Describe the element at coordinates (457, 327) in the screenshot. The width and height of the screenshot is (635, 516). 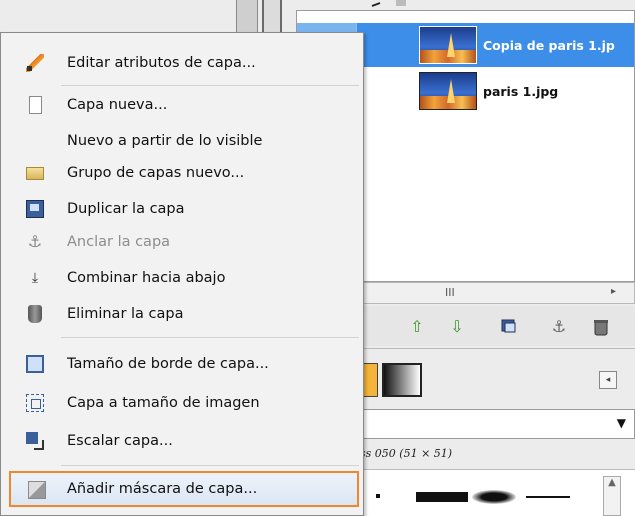
I see `lower-layer-icon: ⇩` at that location.